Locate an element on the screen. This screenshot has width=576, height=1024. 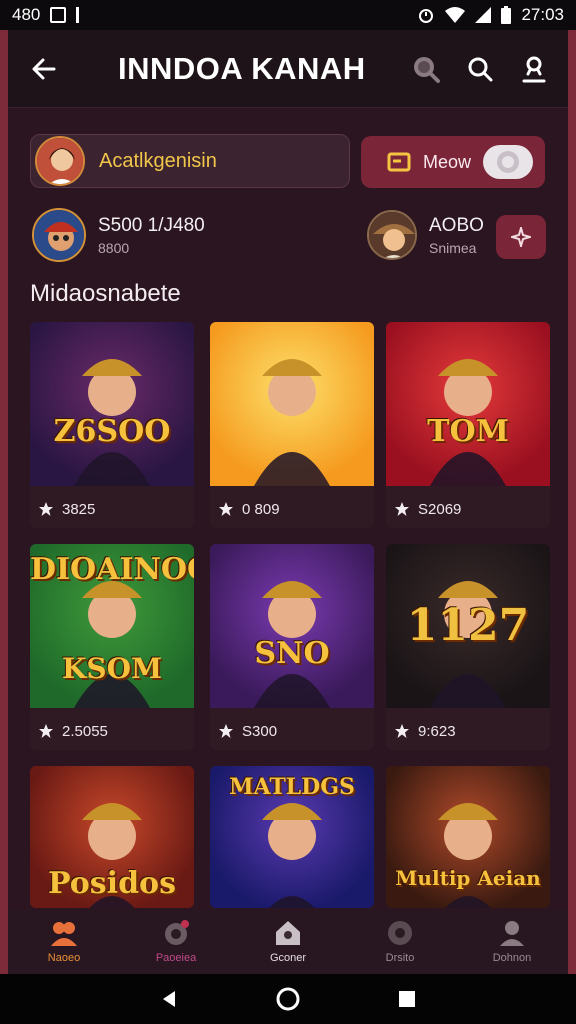
game-title-art: Posidos is located at coordinates (112, 883).